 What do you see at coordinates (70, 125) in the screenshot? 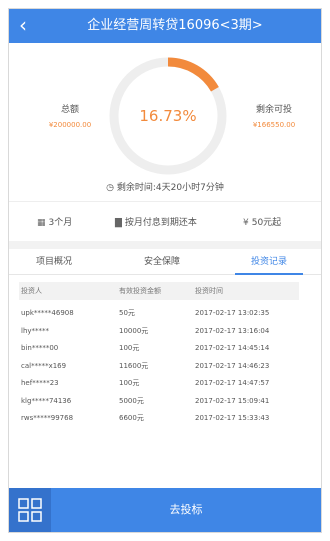
I see `total-value: ¥200000.00` at bounding box center [70, 125].